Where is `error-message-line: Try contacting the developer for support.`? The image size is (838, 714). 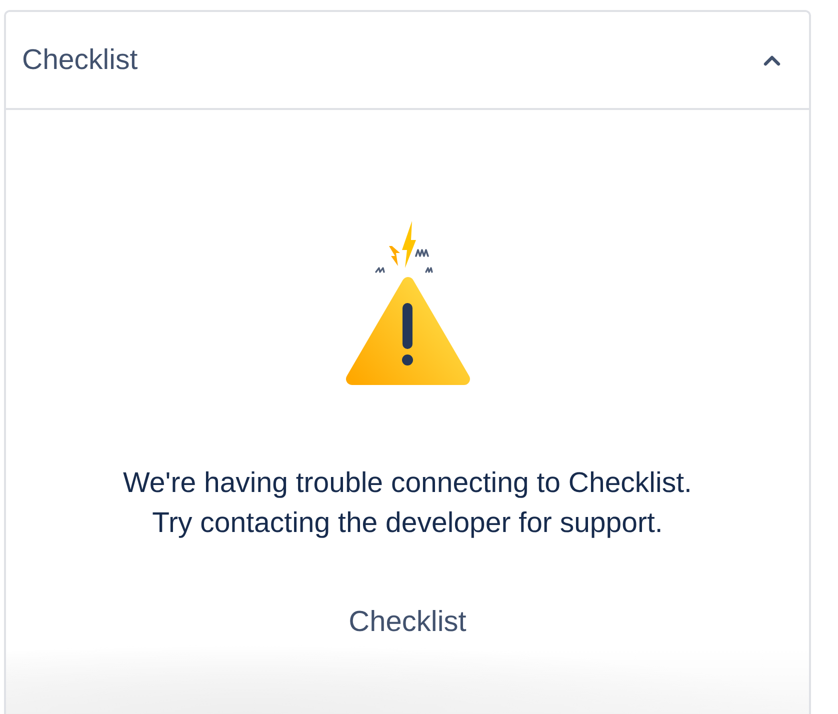 error-message-line: Try contacting the developer for support. is located at coordinates (407, 523).